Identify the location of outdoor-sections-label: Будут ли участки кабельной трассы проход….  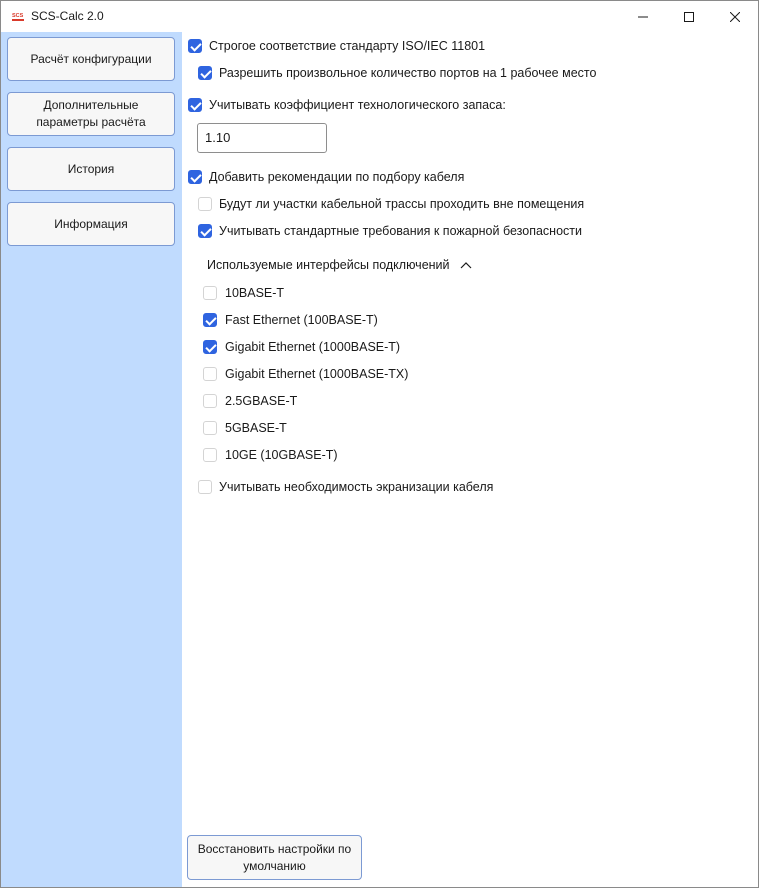
(402, 204).